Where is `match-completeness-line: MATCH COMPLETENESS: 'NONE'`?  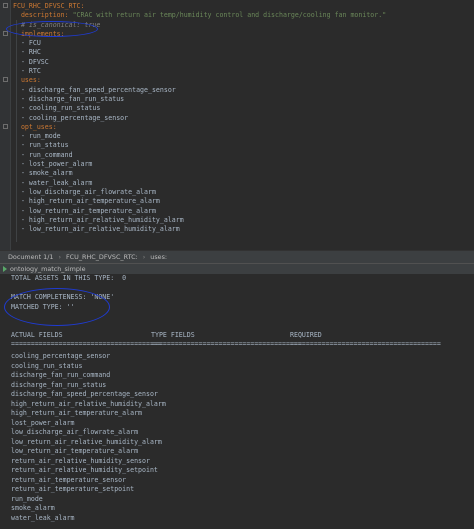 match-completeness-line: MATCH COMPLETENESS: 'NONE' is located at coordinates (63, 297).